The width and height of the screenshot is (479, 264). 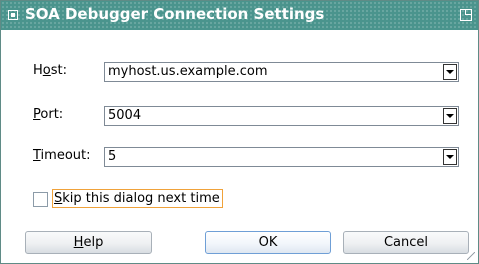 What do you see at coordinates (281, 116) in the screenshot?
I see `port-combobox: 5004` at bounding box center [281, 116].